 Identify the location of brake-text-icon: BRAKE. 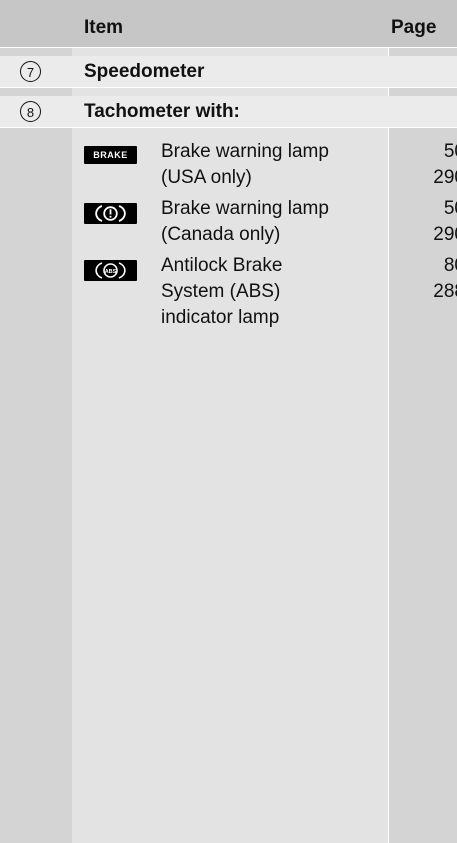
(110, 155).